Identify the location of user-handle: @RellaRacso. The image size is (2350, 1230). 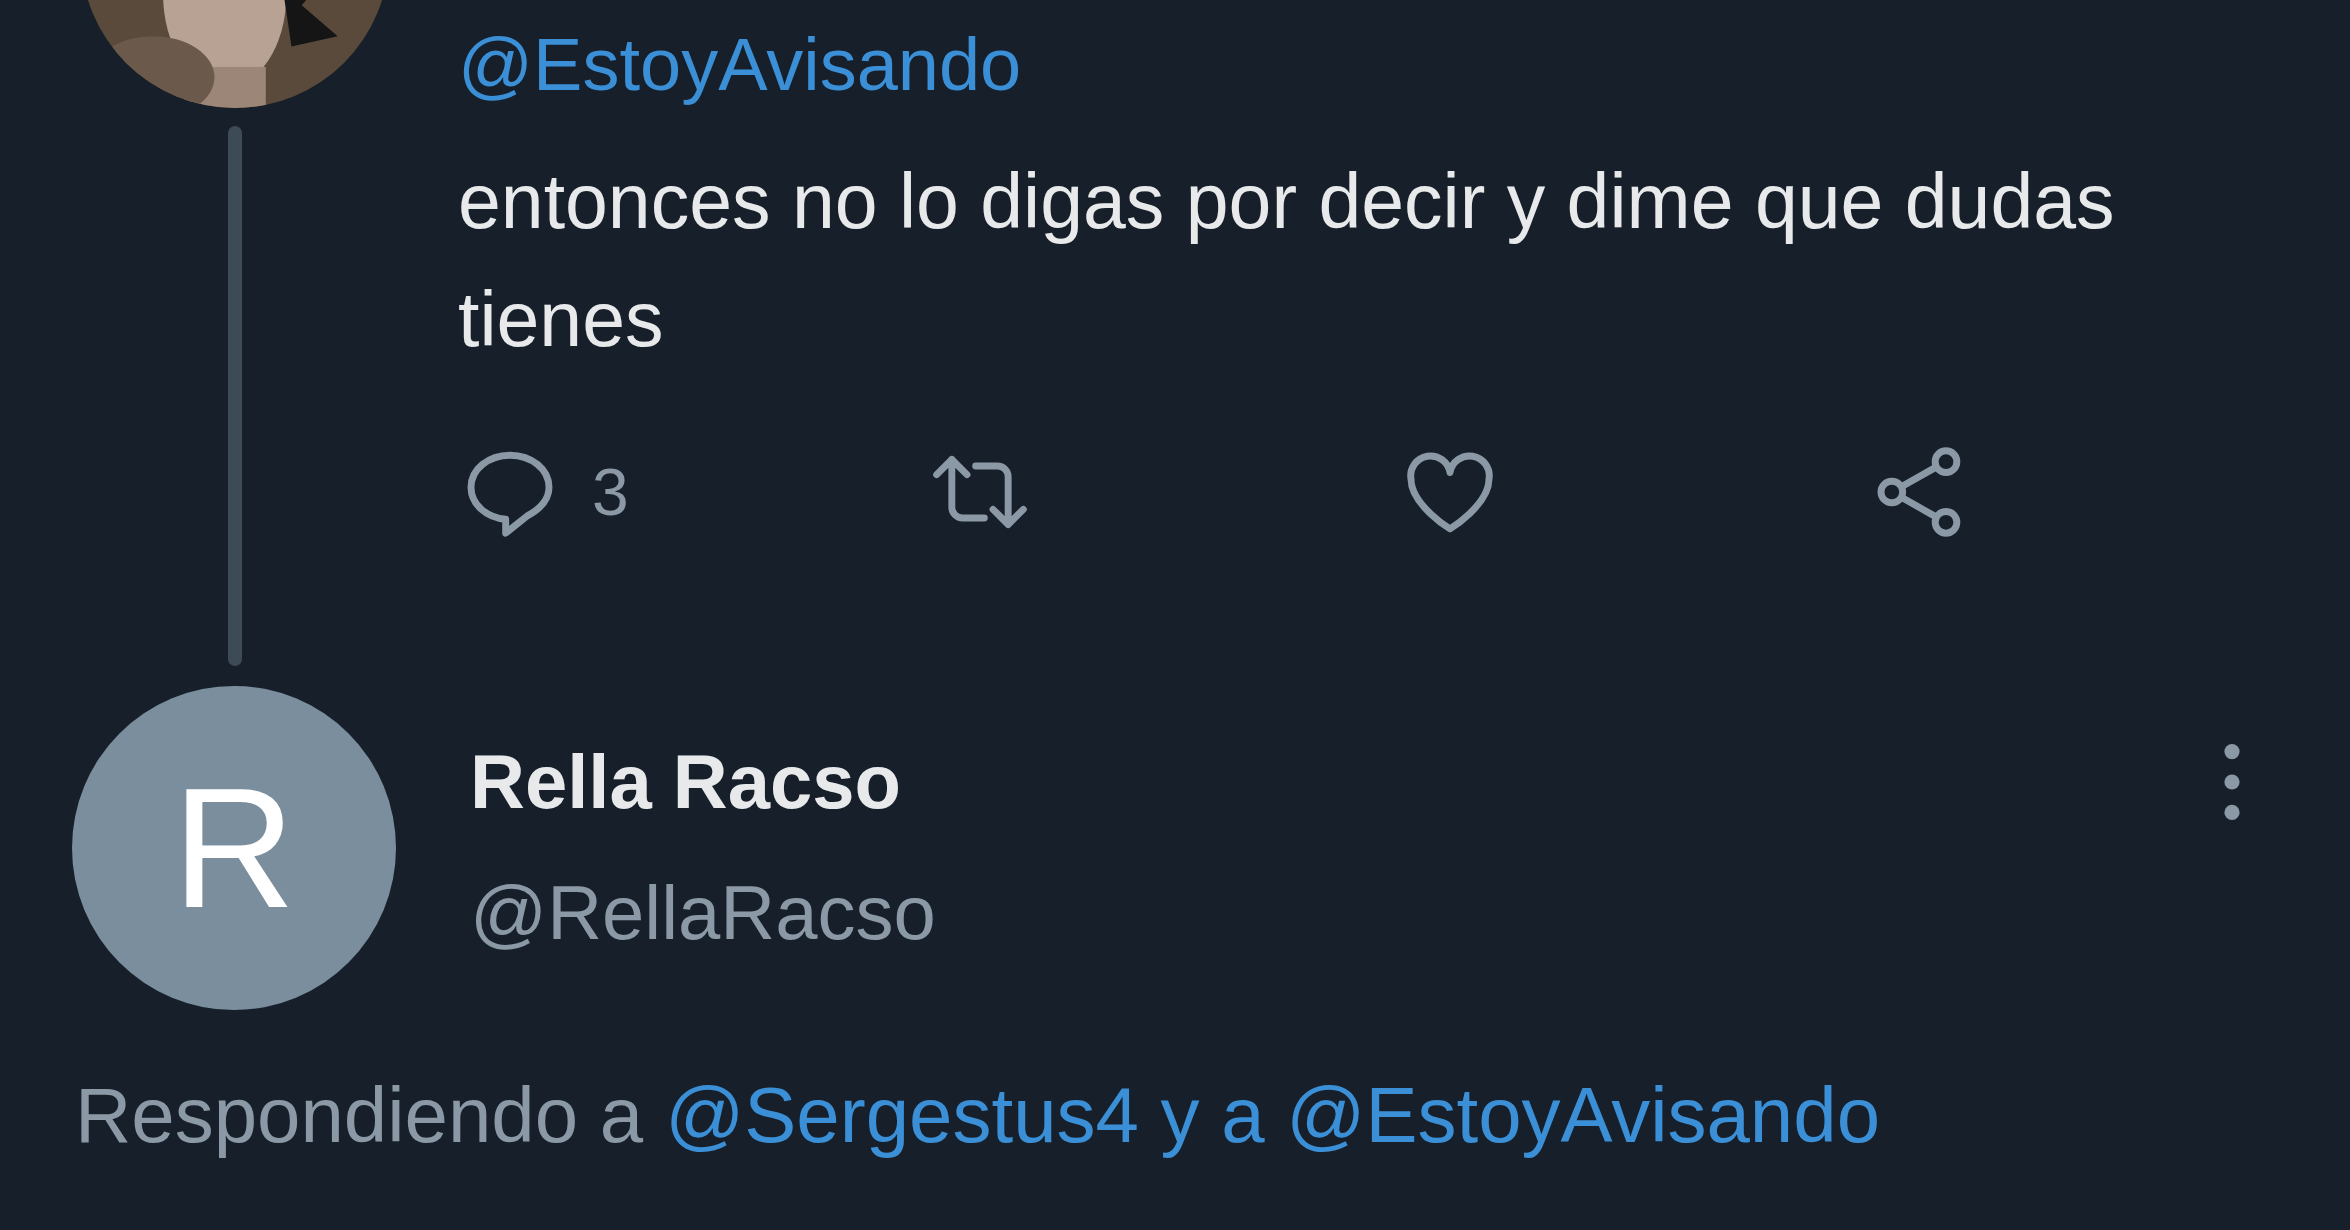
(703, 913).